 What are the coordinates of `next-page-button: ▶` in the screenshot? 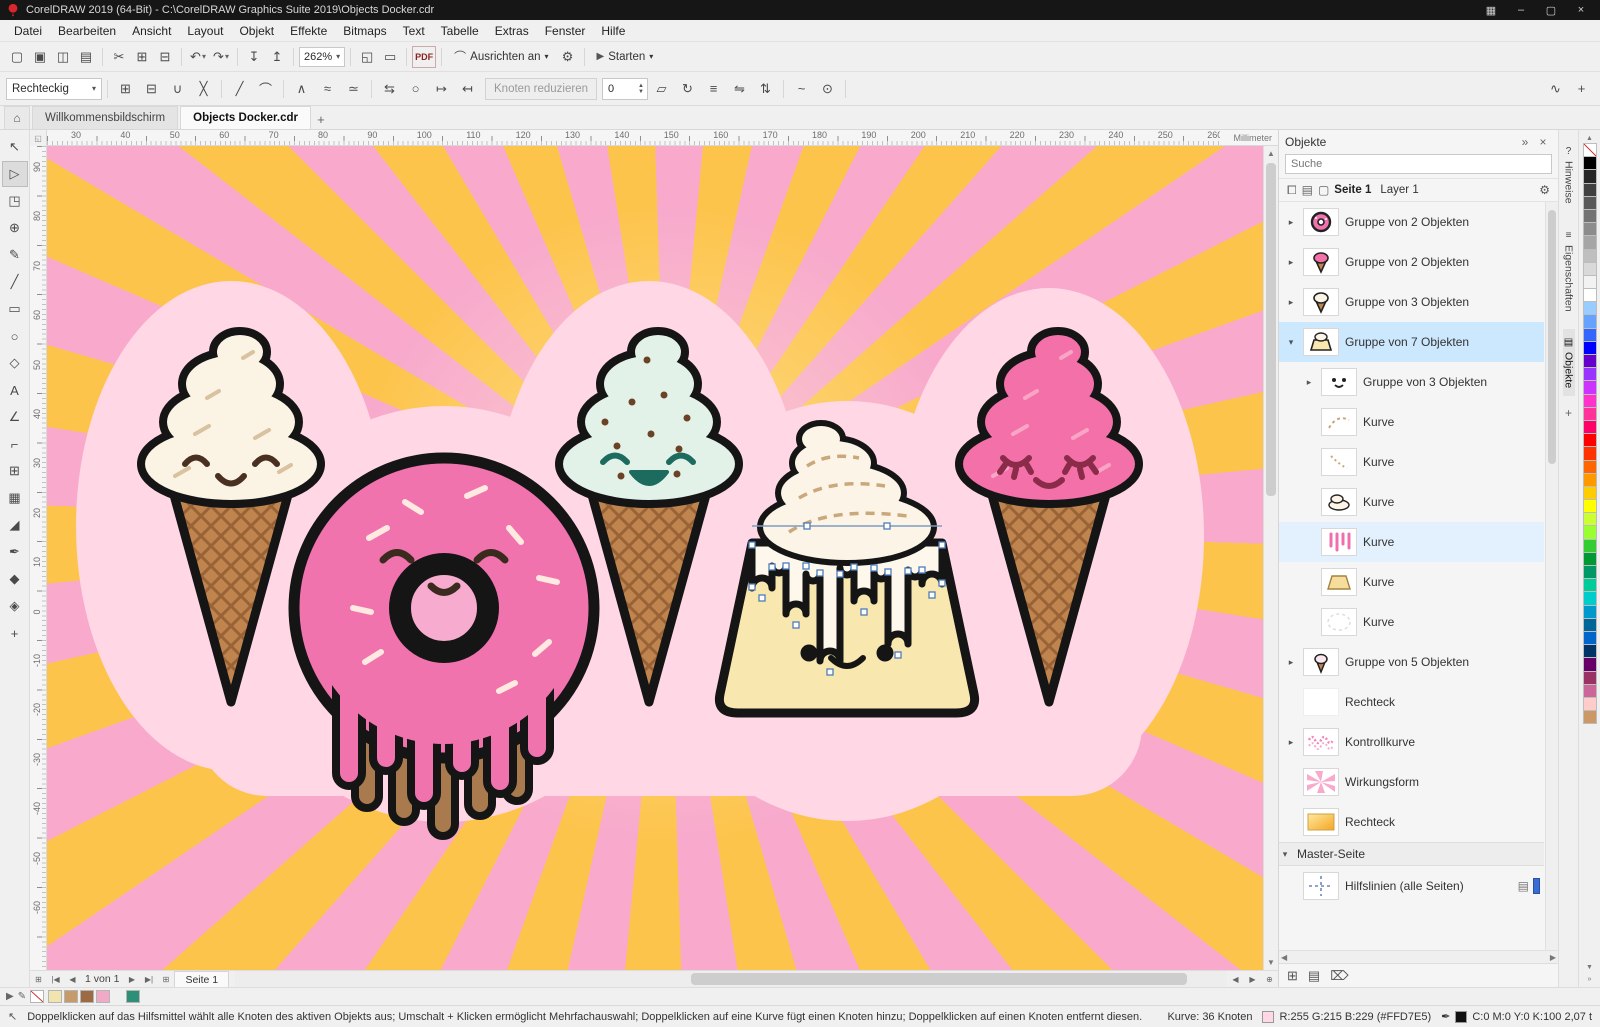 It's located at (131, 979).